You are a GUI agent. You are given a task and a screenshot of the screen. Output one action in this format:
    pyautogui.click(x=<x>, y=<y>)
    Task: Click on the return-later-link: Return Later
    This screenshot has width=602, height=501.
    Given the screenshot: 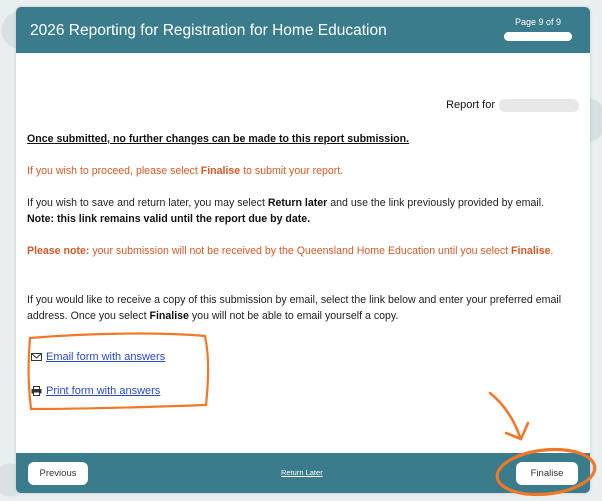 What is the action you would take?
    pyautogui.click(x=302, y=472)
    